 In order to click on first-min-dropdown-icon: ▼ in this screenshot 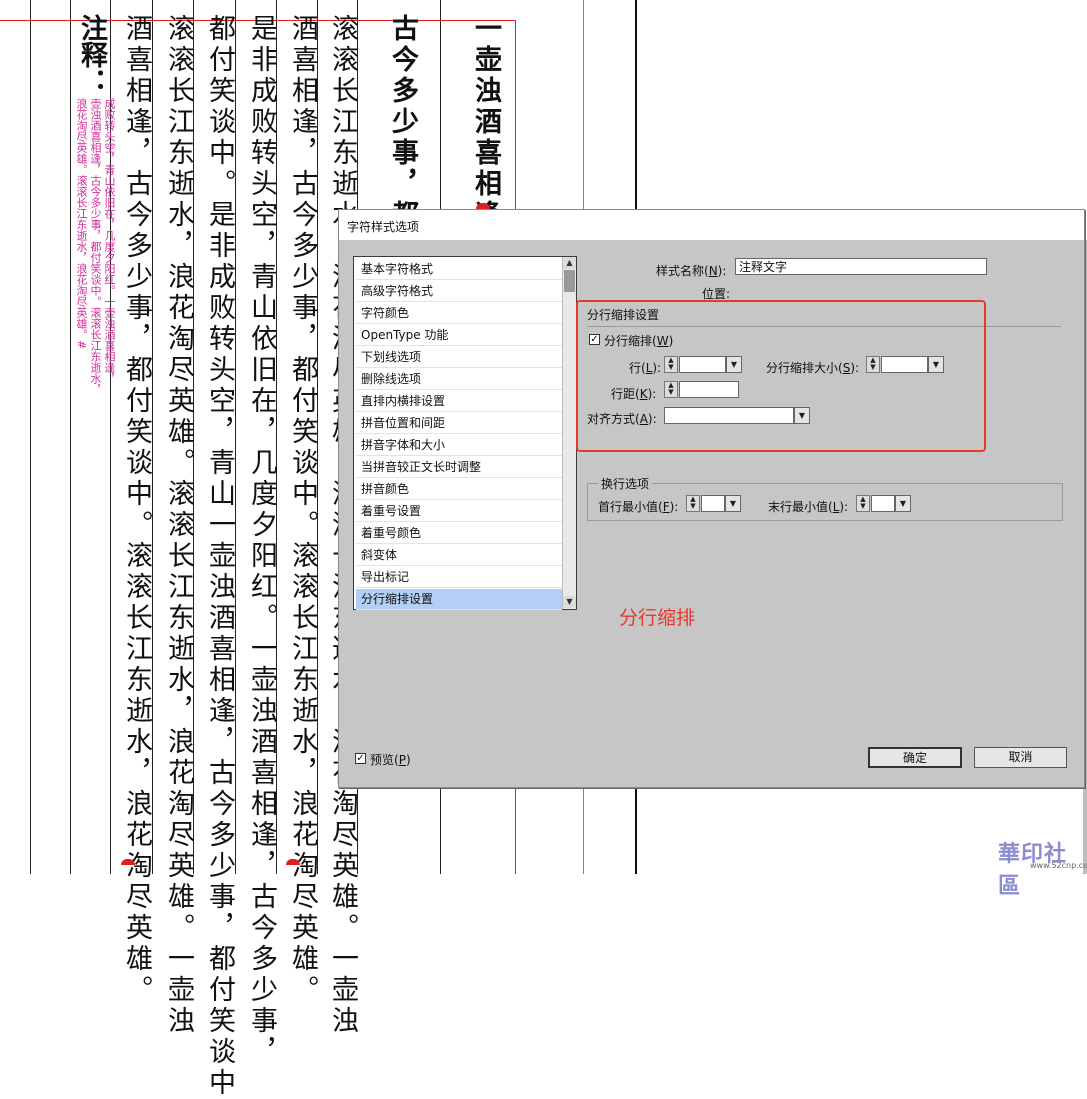, I will do `click(733, 503)`.